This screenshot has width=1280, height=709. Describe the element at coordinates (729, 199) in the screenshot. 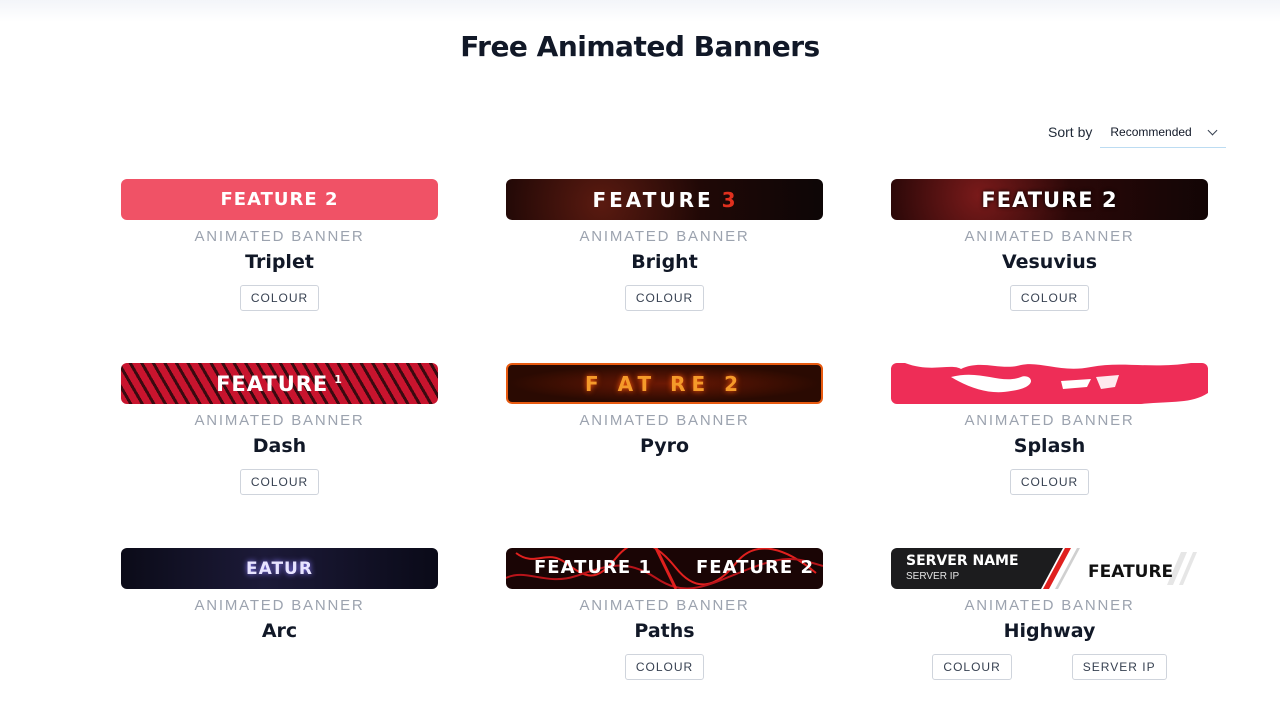

I see `banner-accent: 3` at that location.